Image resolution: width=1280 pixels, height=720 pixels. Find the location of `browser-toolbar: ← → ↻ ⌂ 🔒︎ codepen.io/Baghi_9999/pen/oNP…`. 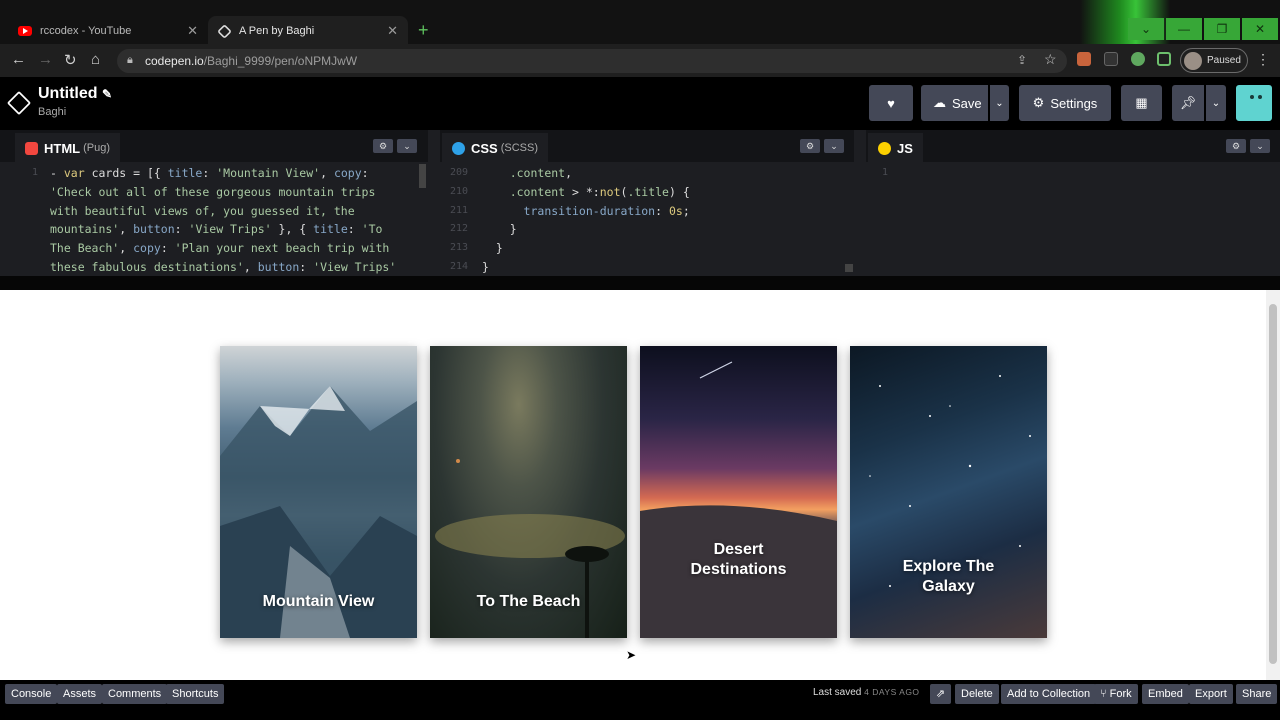

browser-toolbar: ← → ↻ ⌂ 🔒︎ codepen.io/Baghi_9999/pen/oNP… is located at coordinates (640, 60).